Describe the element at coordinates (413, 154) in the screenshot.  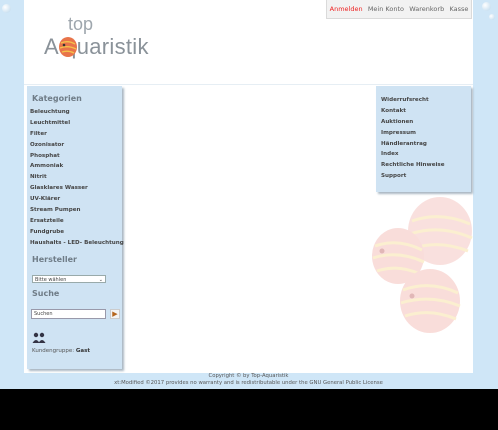
I see `info-link: Index` at that location.